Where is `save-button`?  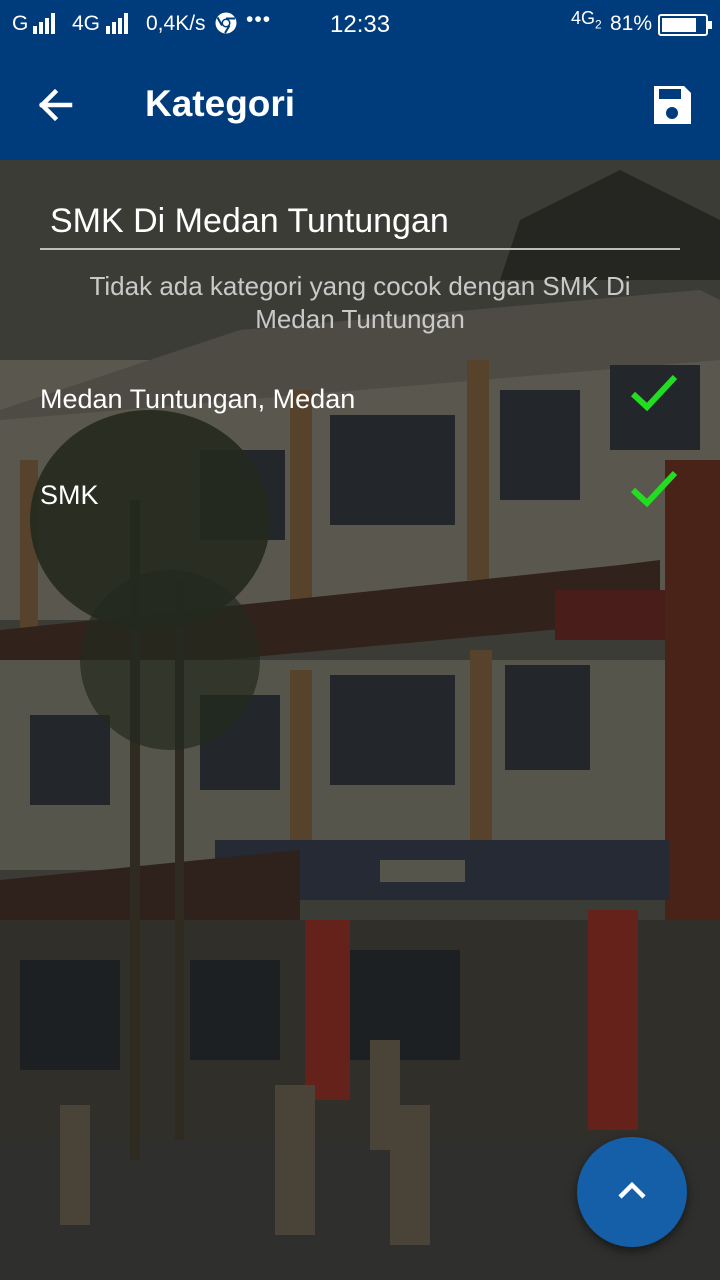
save-button is located at coordinates (672, 105).